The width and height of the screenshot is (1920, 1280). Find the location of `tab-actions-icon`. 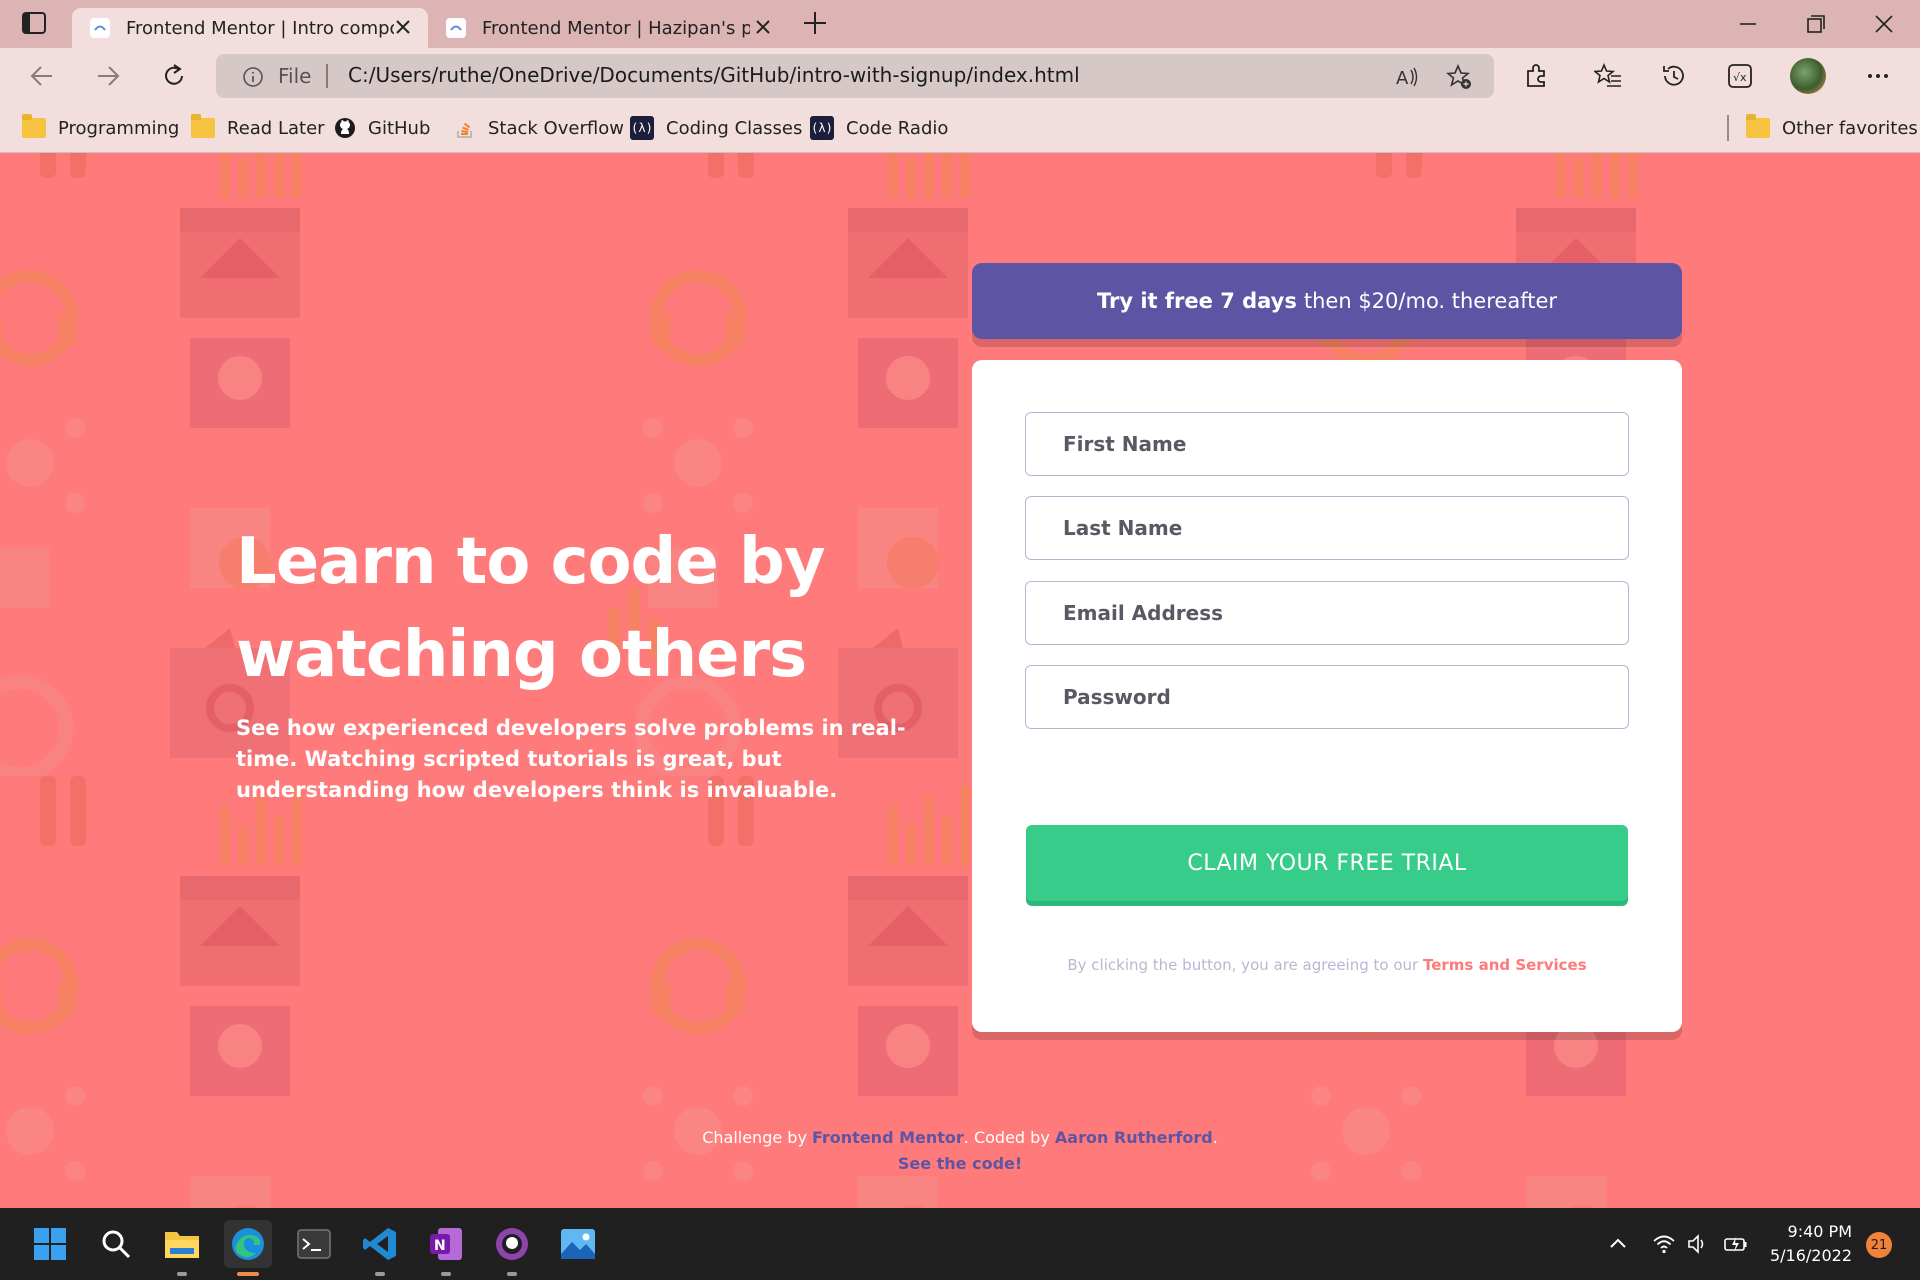

tab-actions-icon is located at coordinates (34, 23).